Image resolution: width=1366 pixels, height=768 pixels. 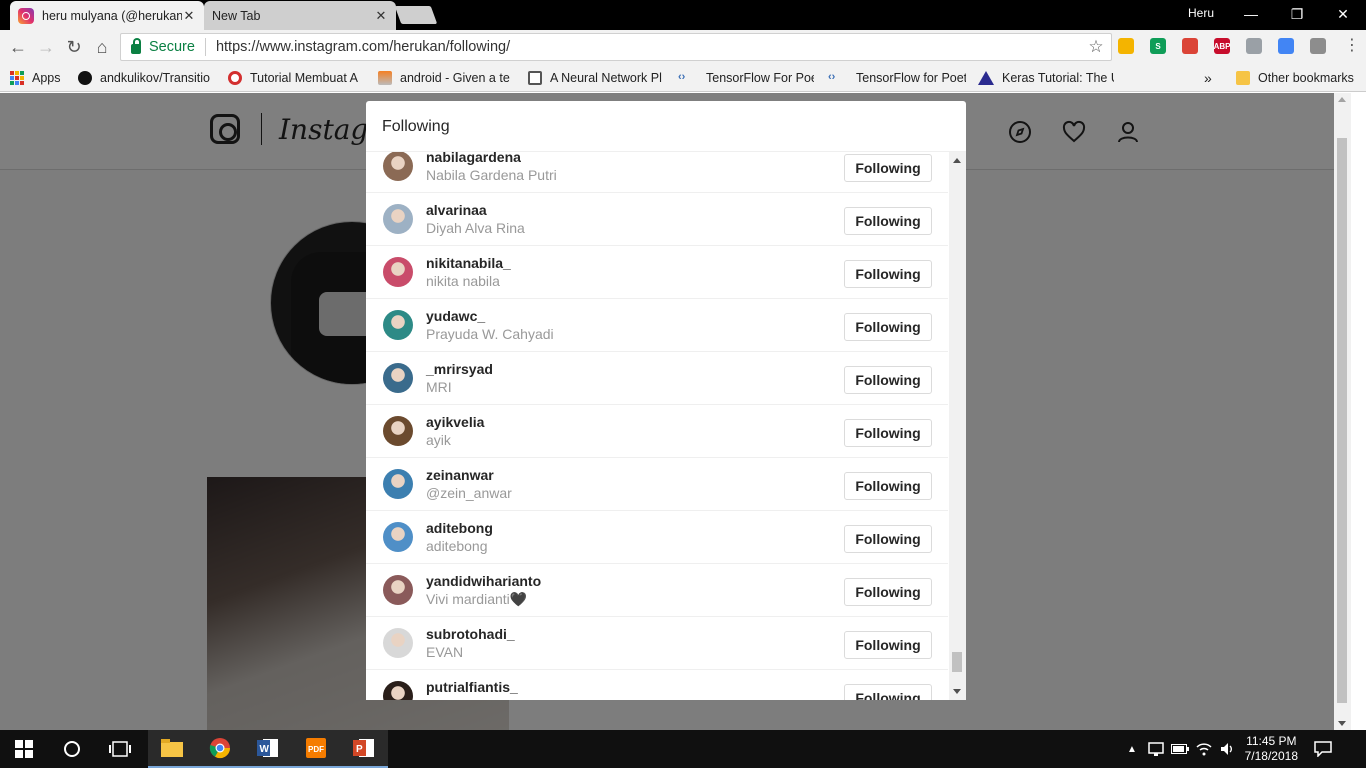 I want to click on system-clock: 11:45 PM 7/18/2018, so click(x=1271, y=749).